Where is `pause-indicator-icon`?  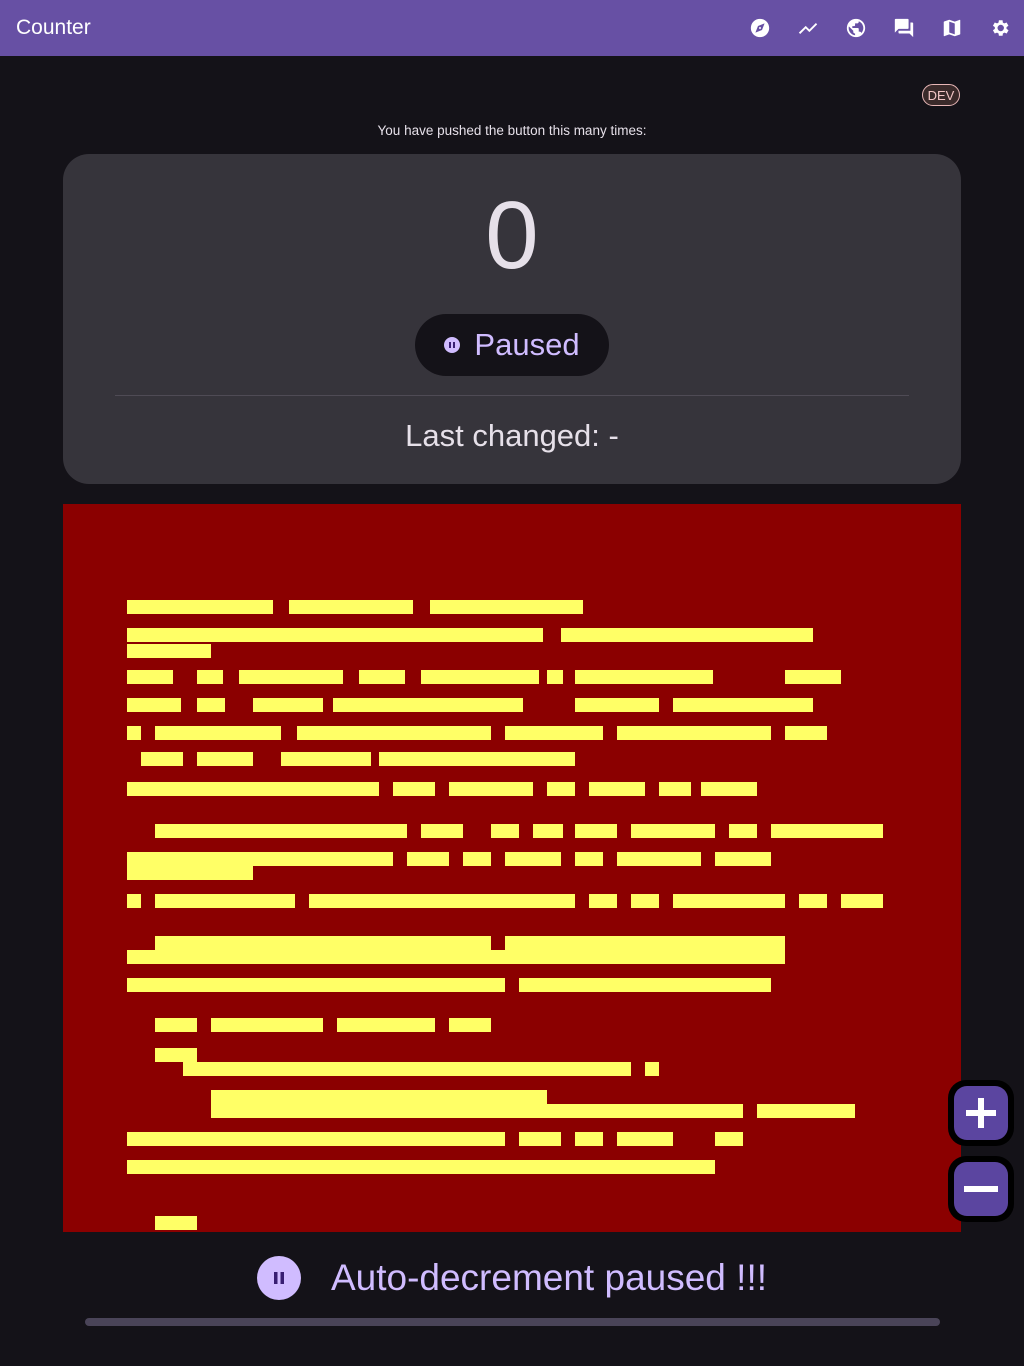
pause-indicator-icon is located at coordinates (452, 345).